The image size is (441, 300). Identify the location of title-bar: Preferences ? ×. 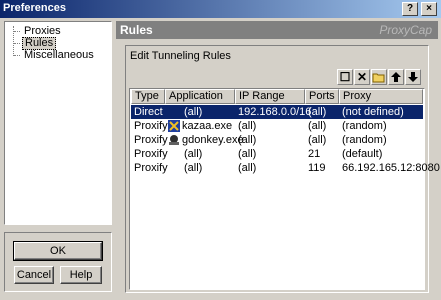
(220, 9).